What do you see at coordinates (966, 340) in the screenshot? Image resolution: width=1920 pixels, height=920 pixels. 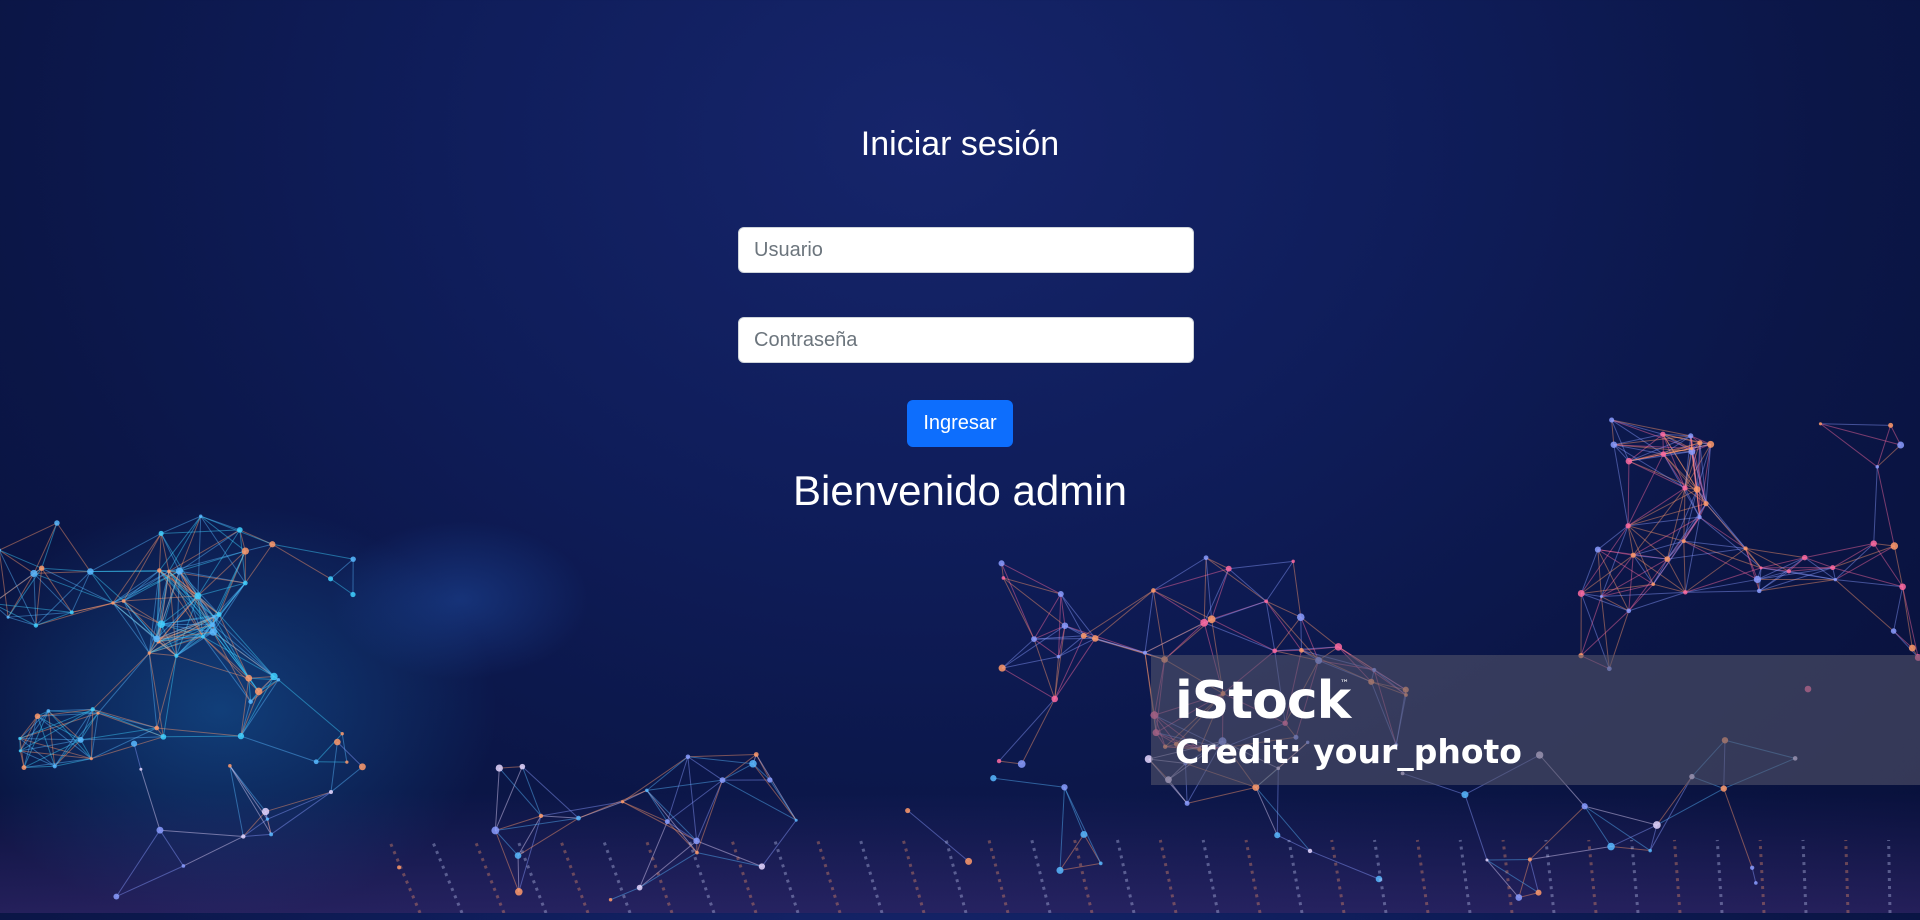 I see `password-input` at bounding box center [966, 340].